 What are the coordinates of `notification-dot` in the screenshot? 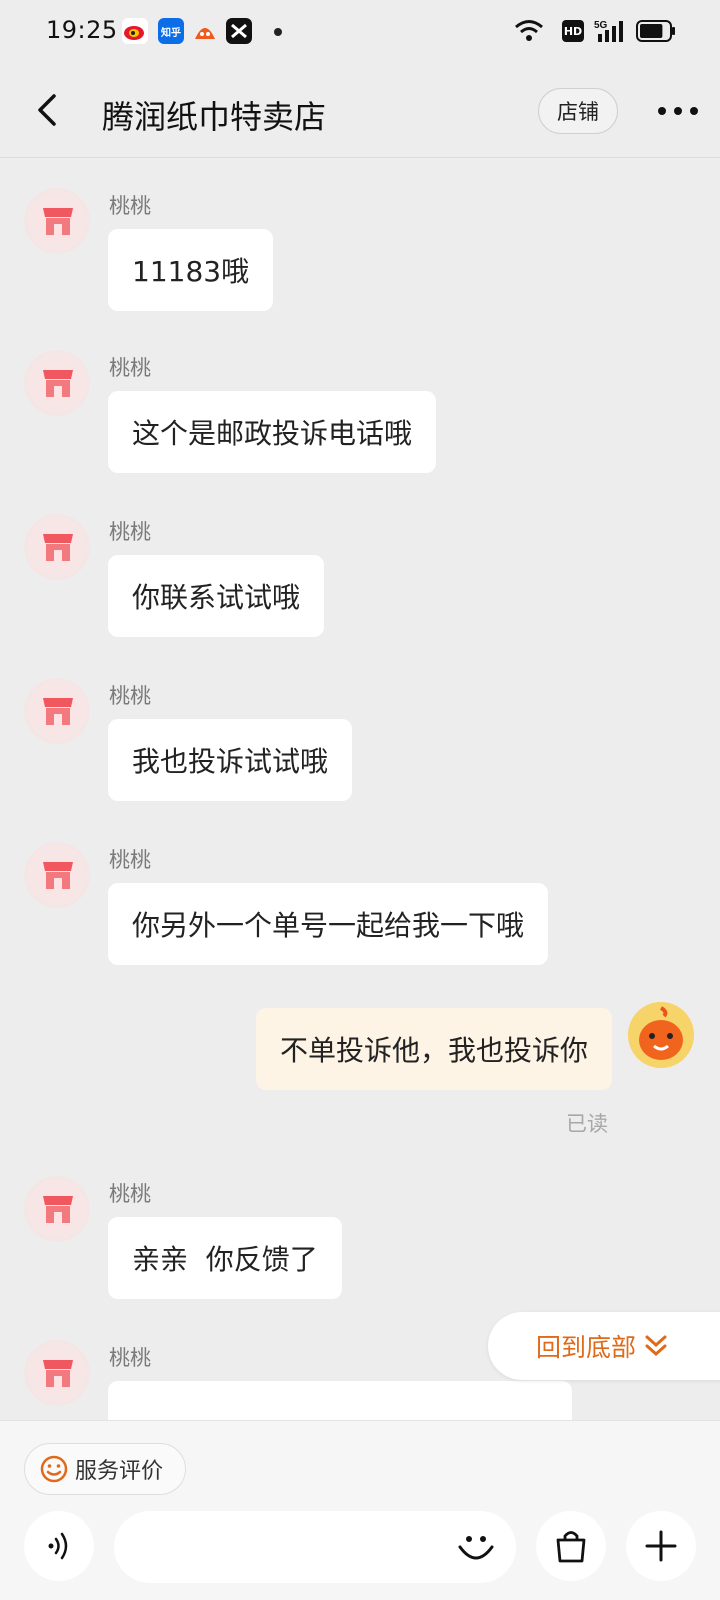 It's located at (278, 32).